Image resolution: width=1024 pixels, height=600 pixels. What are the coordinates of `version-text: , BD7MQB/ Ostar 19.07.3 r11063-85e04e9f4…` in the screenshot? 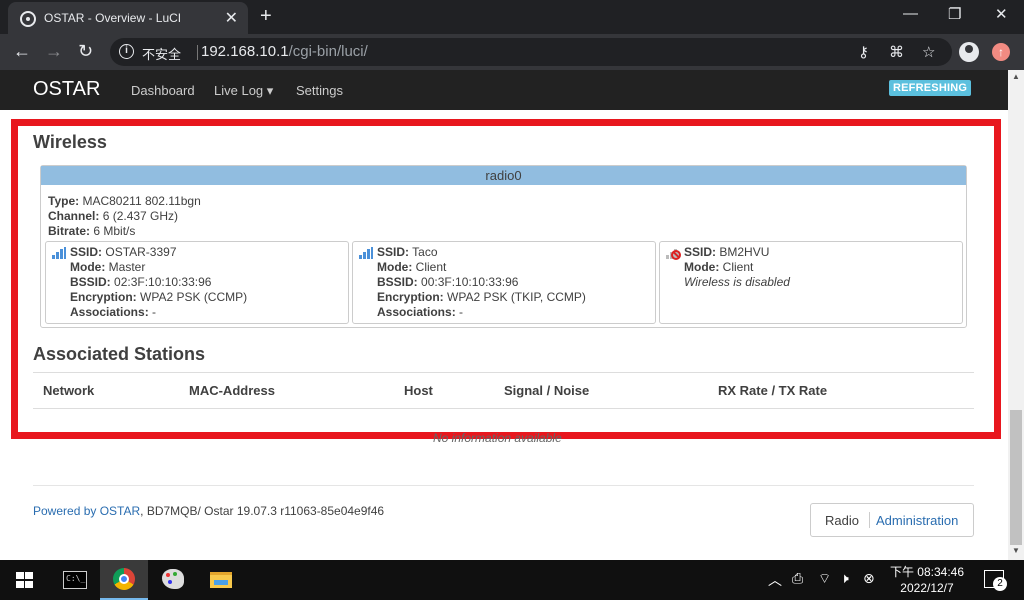 It's located at (262, 511).